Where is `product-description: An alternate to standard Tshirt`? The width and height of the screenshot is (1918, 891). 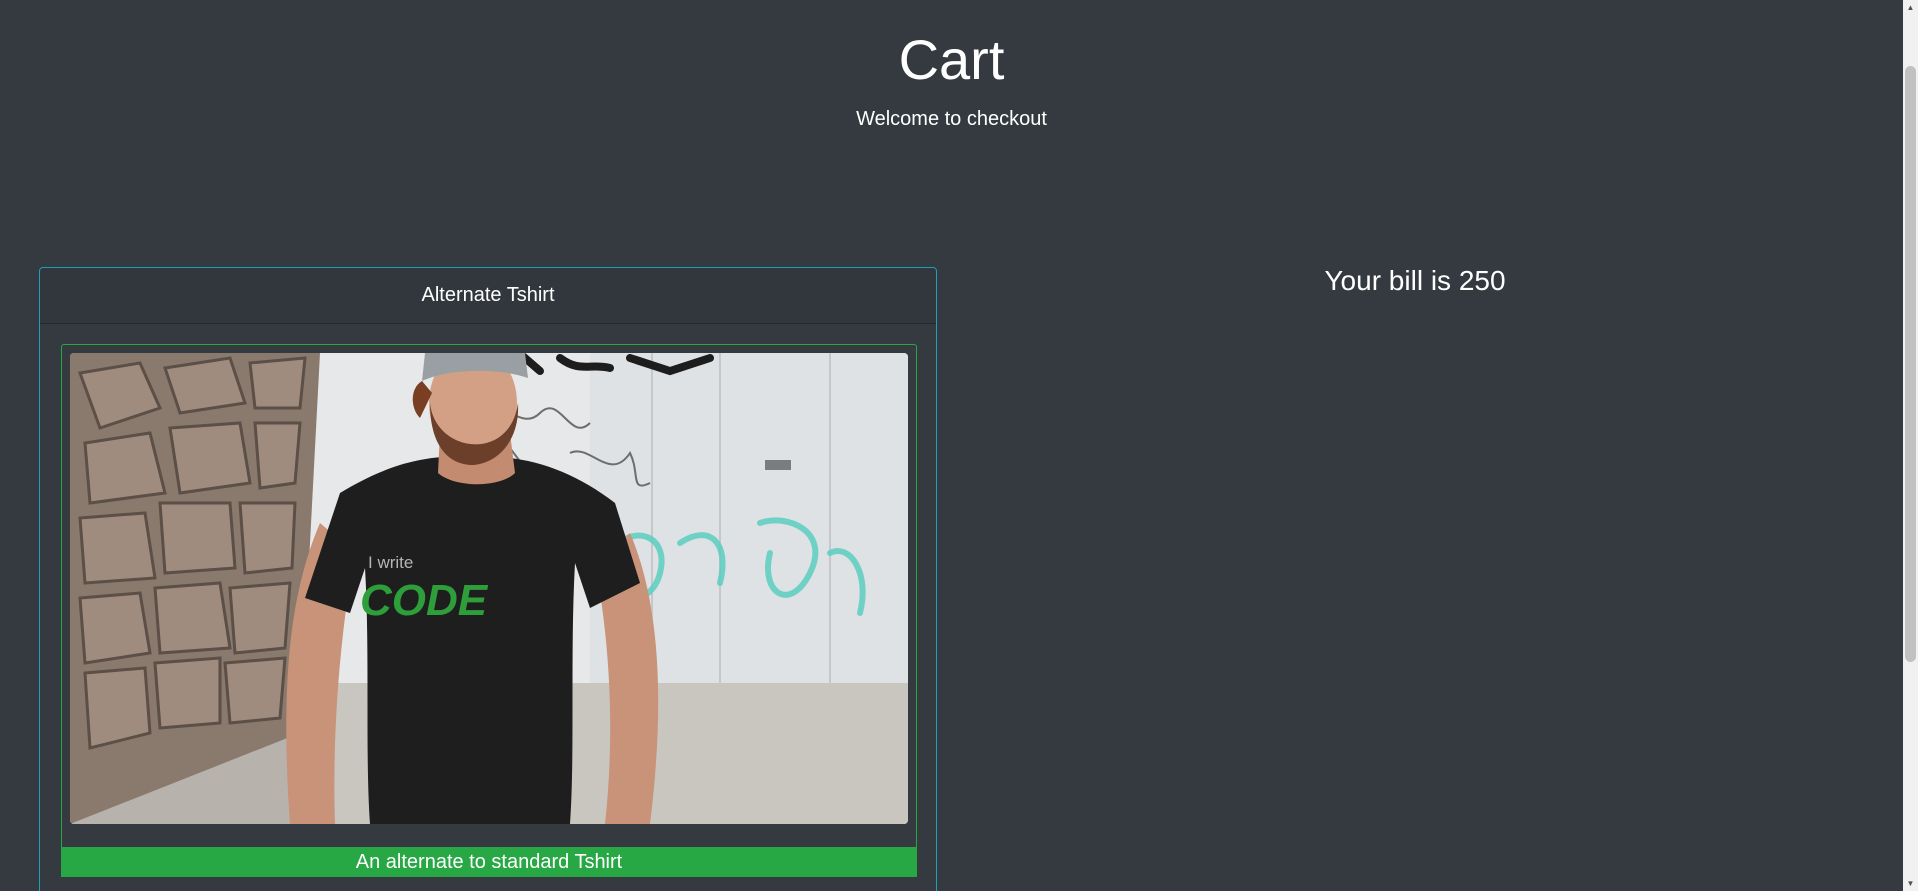 product-description: An alternate to standard Tshirt is located at coordinates (489, 862).